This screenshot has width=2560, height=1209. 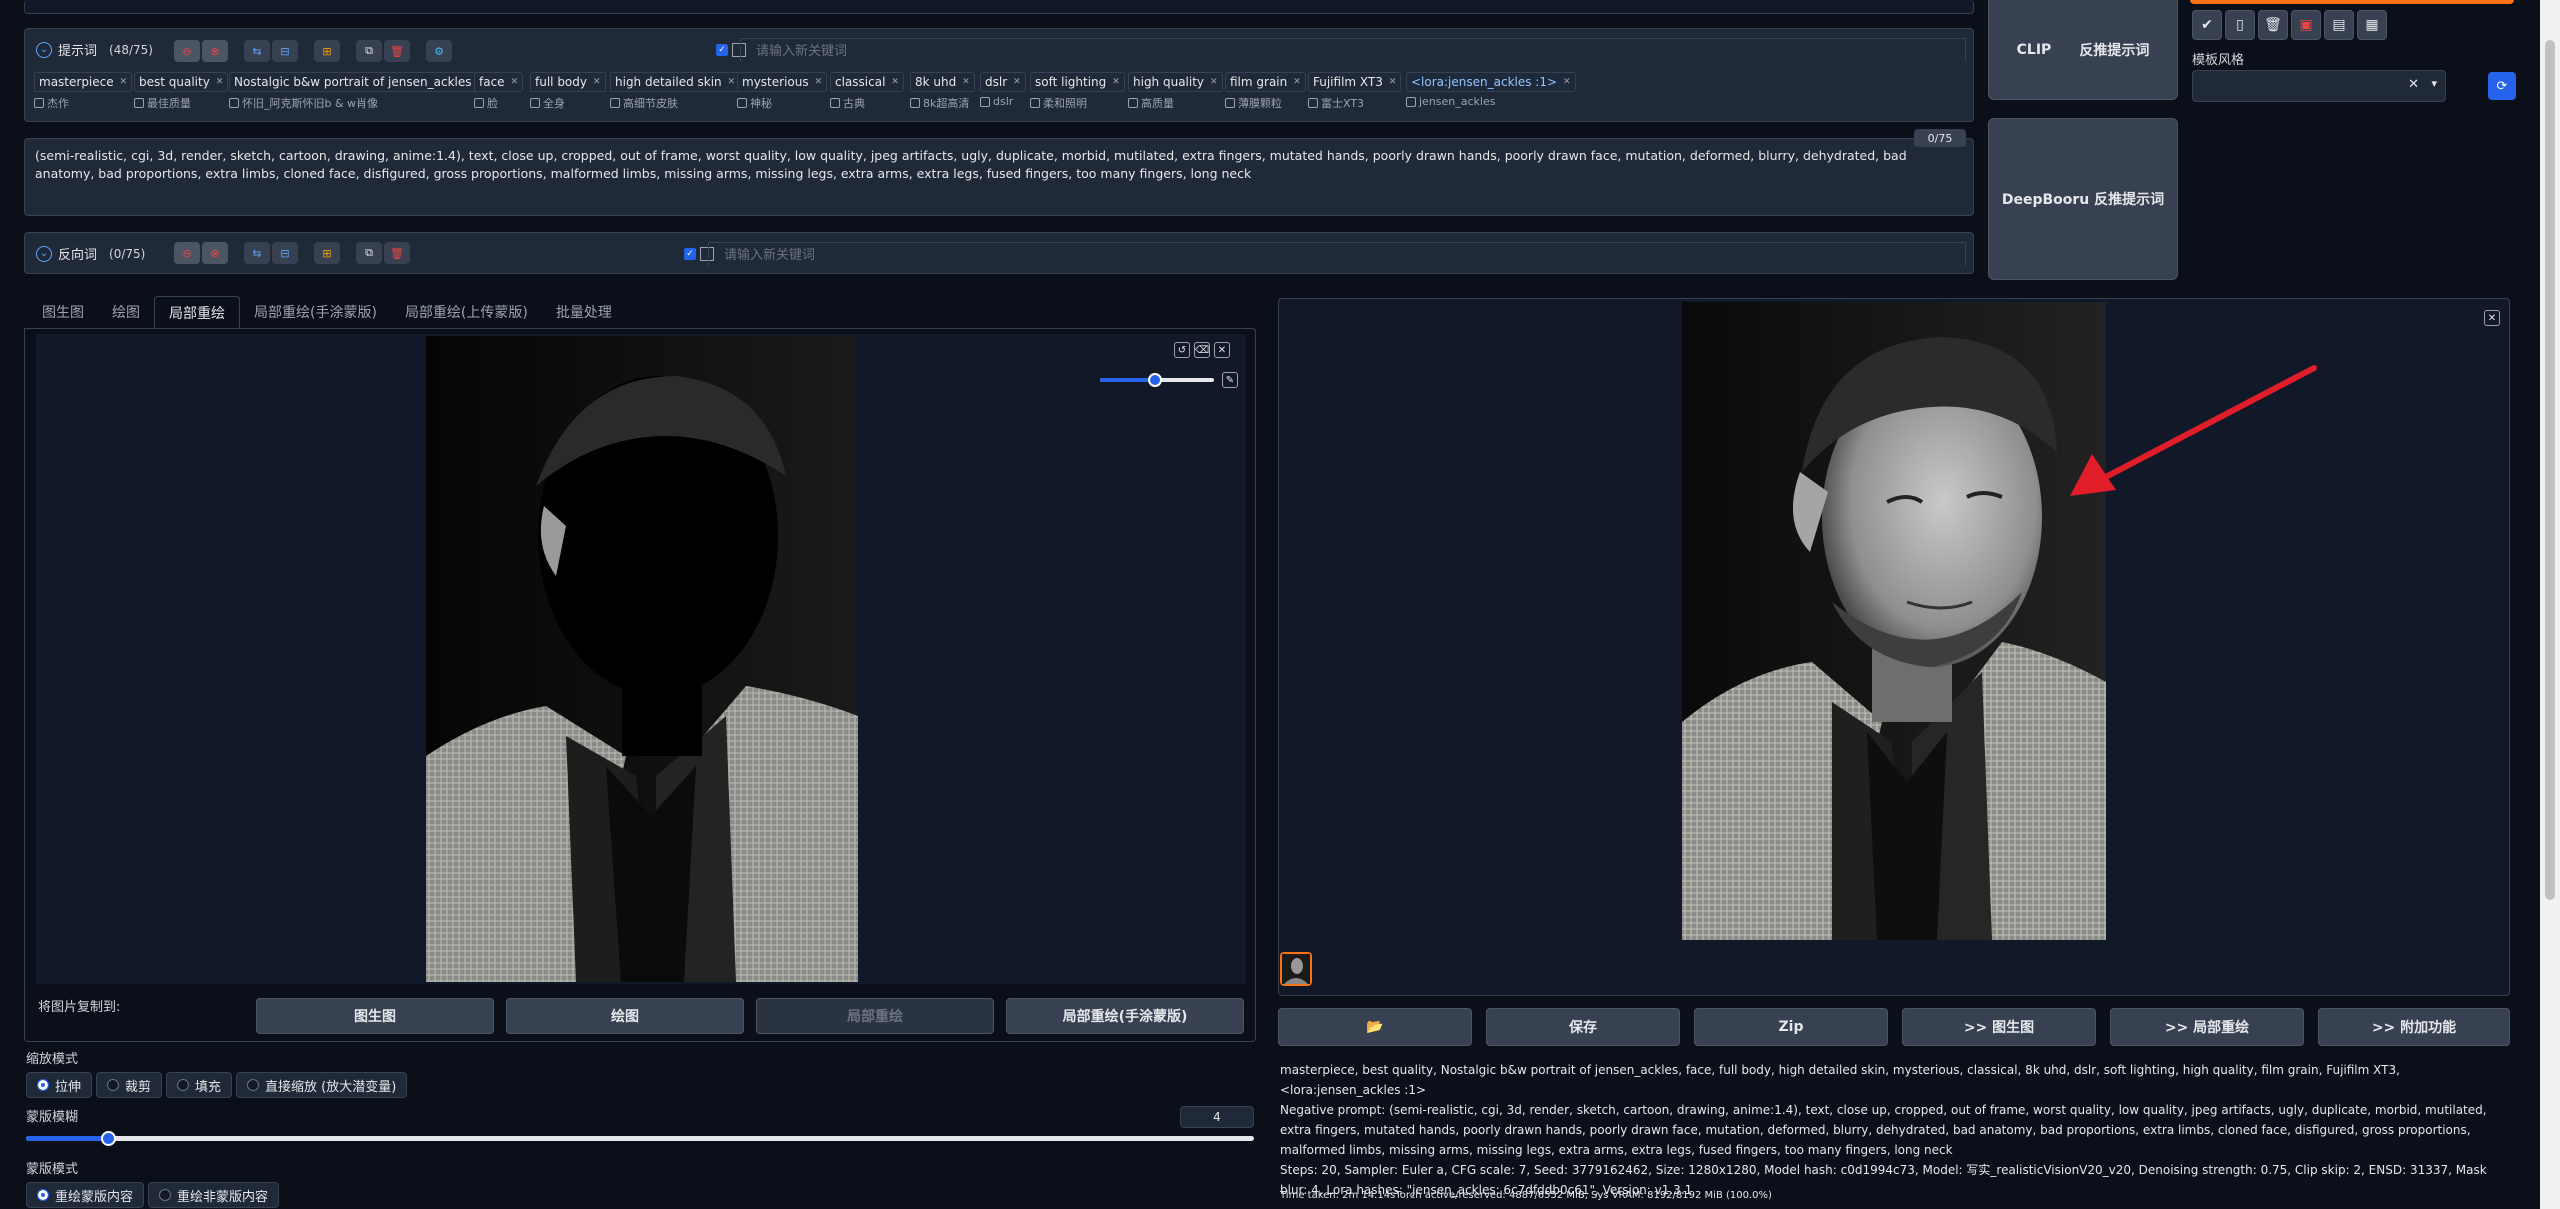 I want to click on resize-fill-radio: 填充, so click(x=199, y=1085).